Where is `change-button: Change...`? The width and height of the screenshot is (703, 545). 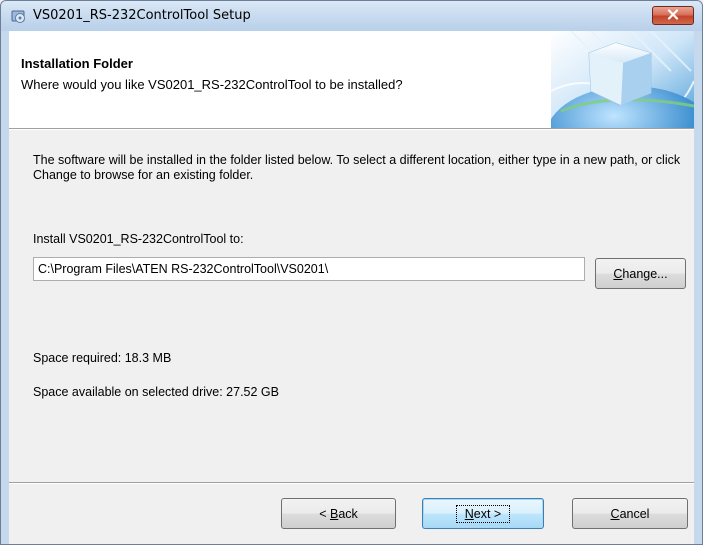
change-button: Change... is located at coordinates (640, 273).